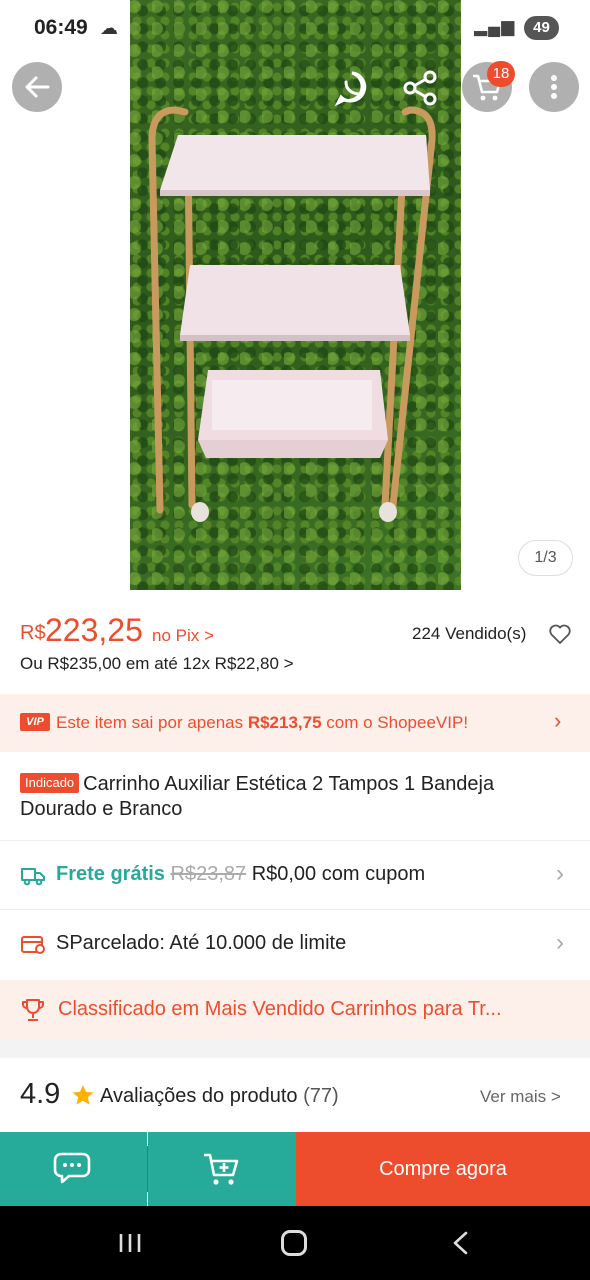 This screenshot has width=590, height=1280. What do you see at coordinates (201, 943) in the screenshot?
I see `credit-label: SParcelado: Até 10.000 de limite` at bounding box center [201, 943].